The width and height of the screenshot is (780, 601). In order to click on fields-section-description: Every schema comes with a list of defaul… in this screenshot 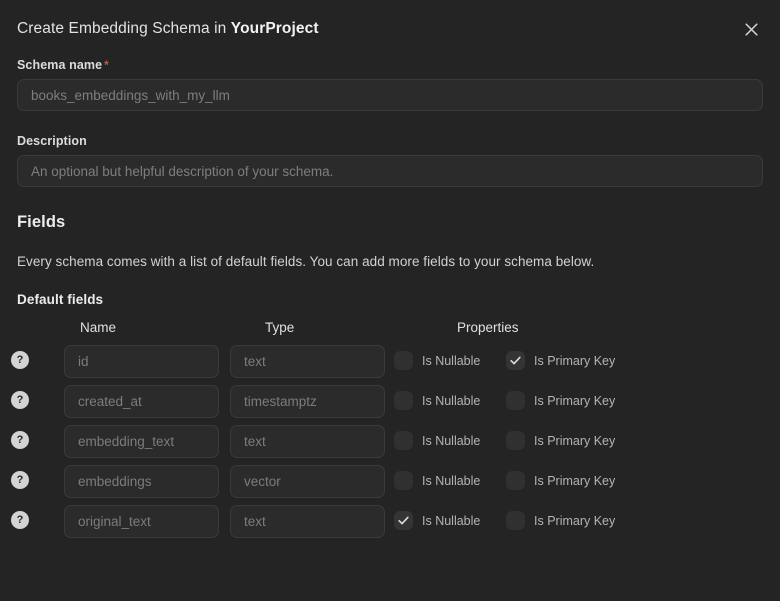, I will do `click(306, 261)`.